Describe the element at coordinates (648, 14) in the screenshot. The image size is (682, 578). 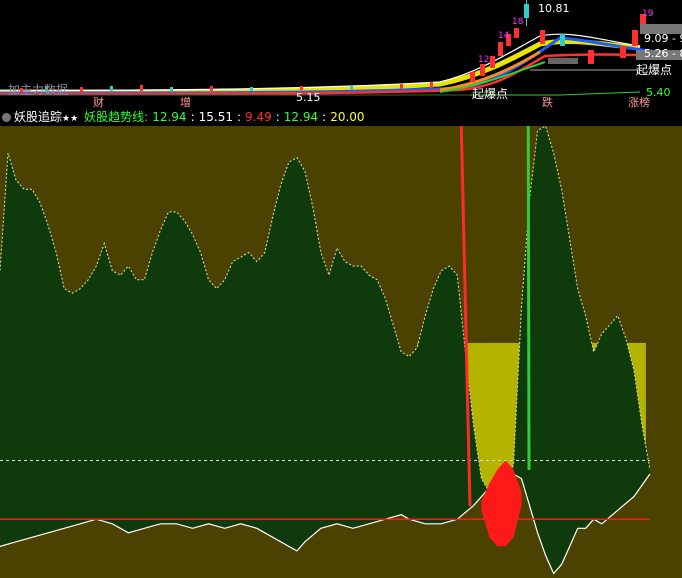
I see `candle-number-1: 19` at that location.